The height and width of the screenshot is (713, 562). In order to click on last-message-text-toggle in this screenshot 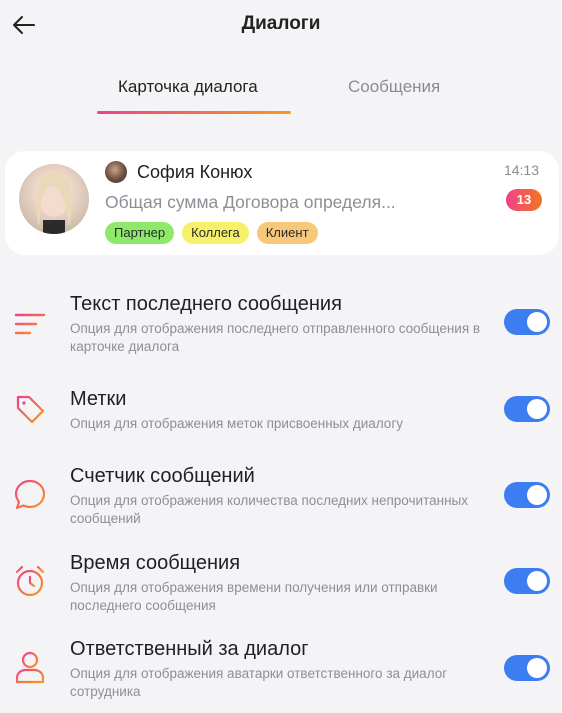, I will do `click(527, 322)`.